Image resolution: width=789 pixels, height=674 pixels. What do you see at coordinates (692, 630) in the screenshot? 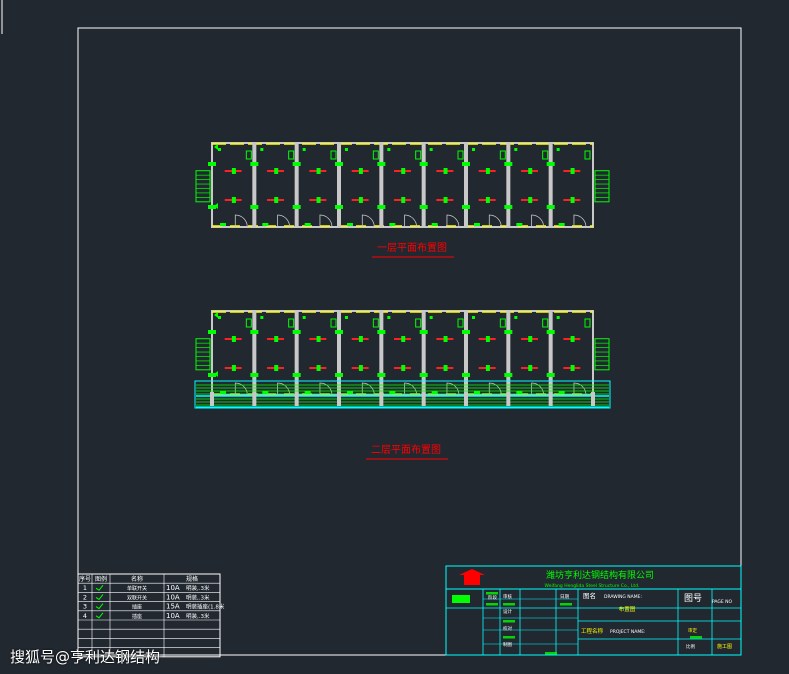
I see `approve-label: 审定` at bounding box center [692, 630].